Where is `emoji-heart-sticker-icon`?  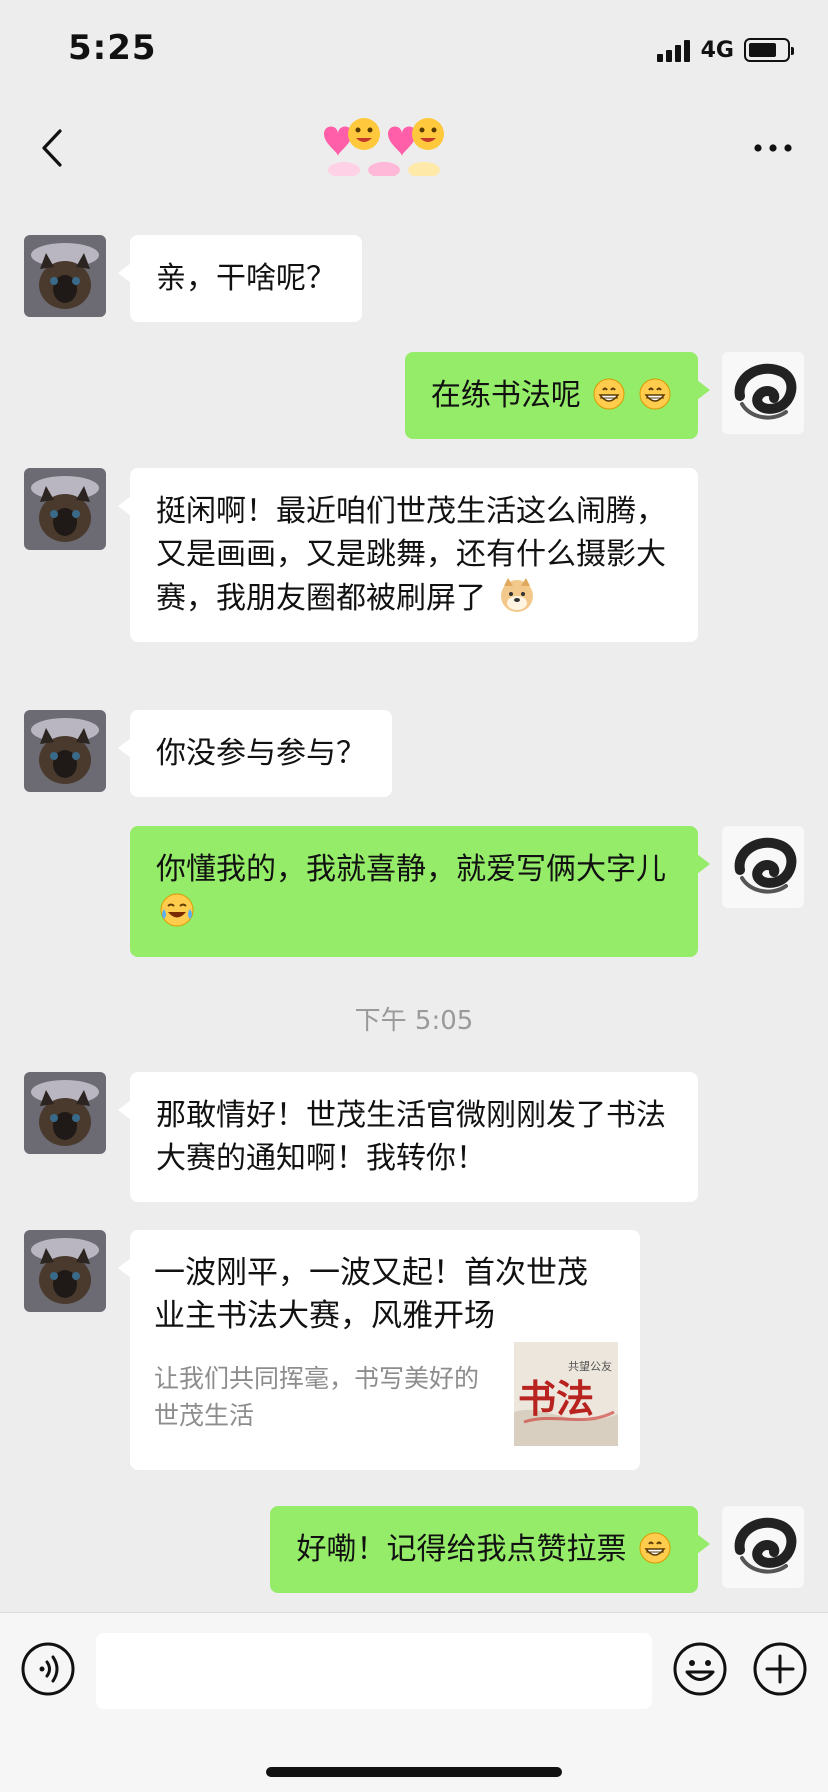 emoji-heart-sticker-icon is located at coordinates (384, 148).